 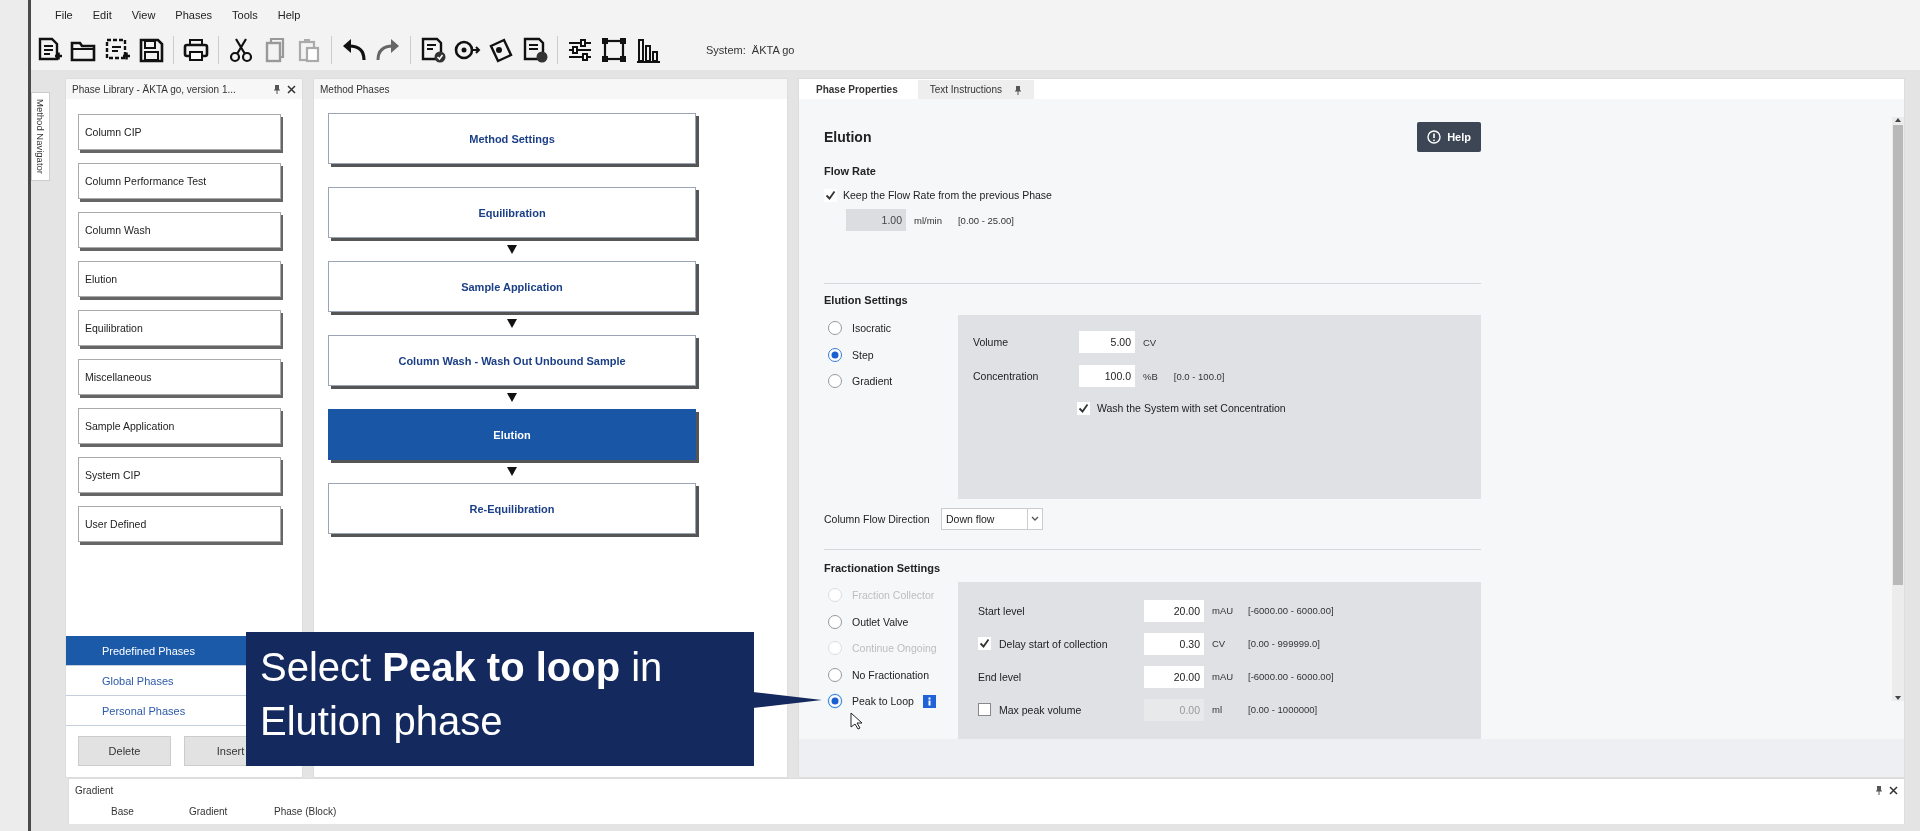 What do you see at coordinates (891, 674) in the screenshot?
I see `radio-label: No Fractionation` at bounding box center [891, 674].